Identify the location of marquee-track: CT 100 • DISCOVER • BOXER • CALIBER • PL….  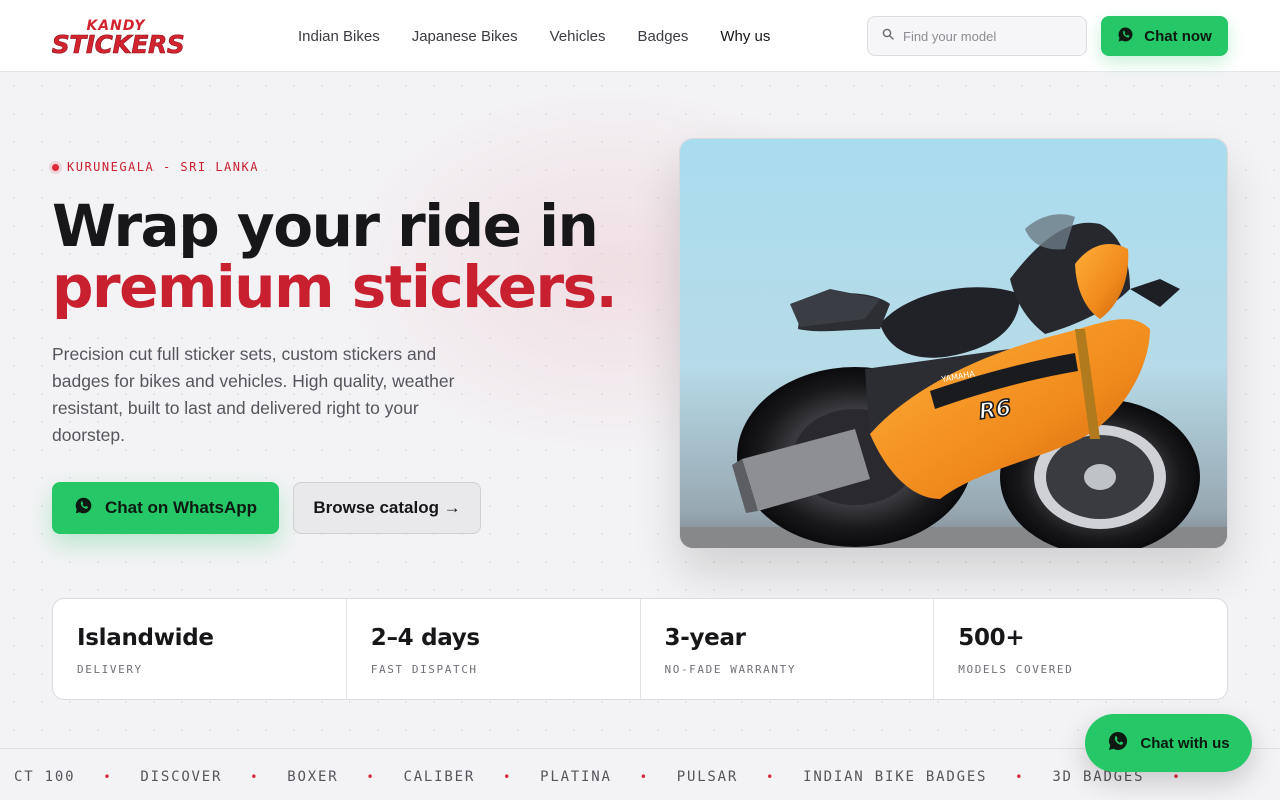
(611, 777).